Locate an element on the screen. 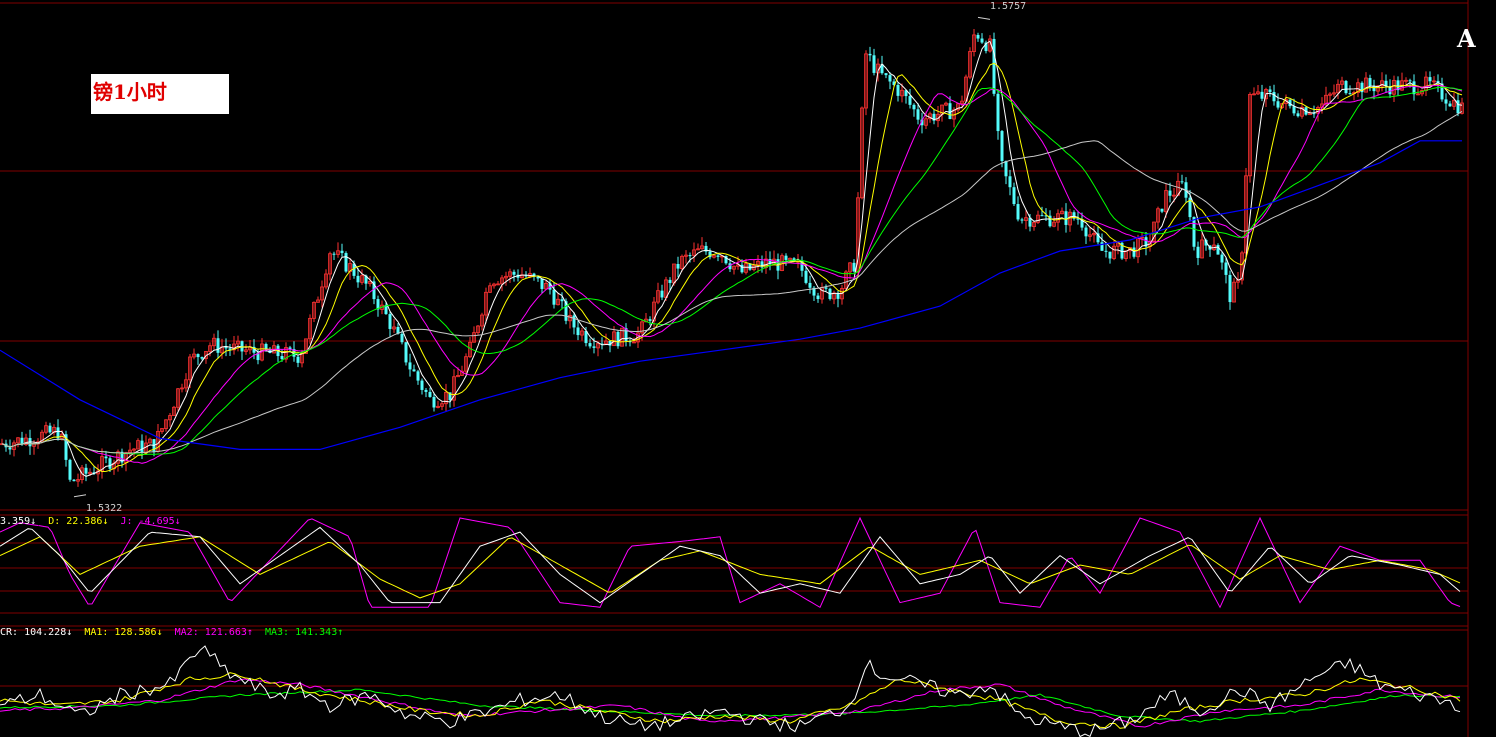 The image size is (1496, 737). kdj-d-value: D: 22.386↓ is located at coordinates (78, 521).